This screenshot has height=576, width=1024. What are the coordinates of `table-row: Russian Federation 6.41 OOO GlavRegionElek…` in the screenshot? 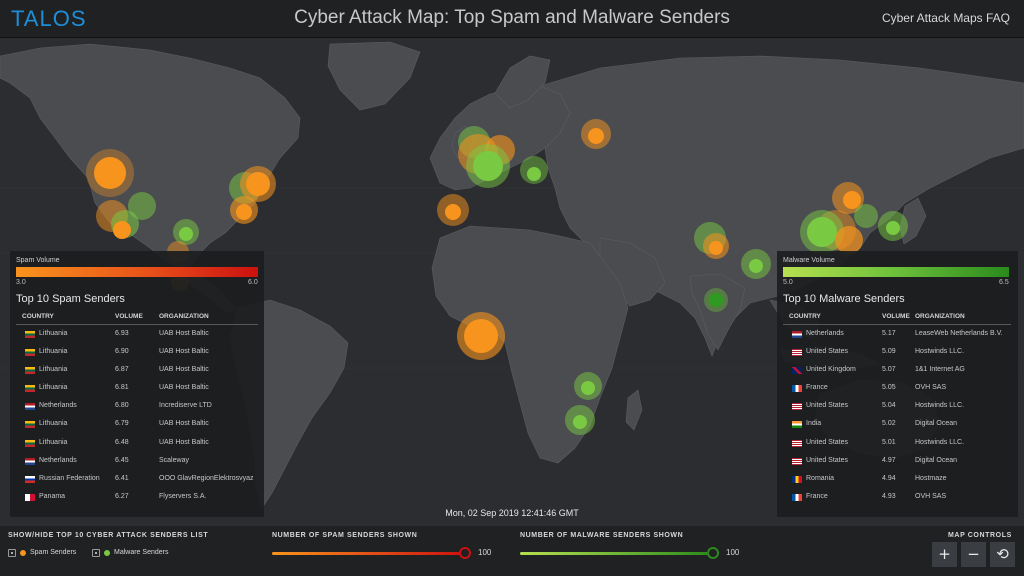 It's located at (137, 479).